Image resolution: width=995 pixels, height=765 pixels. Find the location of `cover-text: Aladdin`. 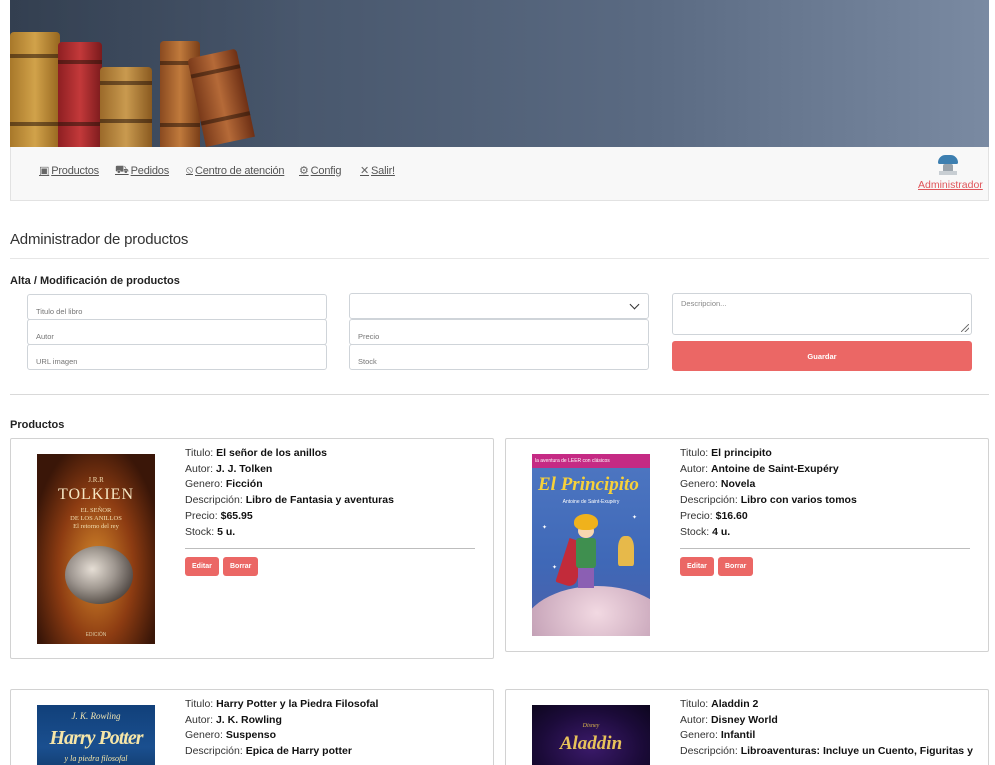

cover-text: Aladdin is located at coordinates (591, 743).